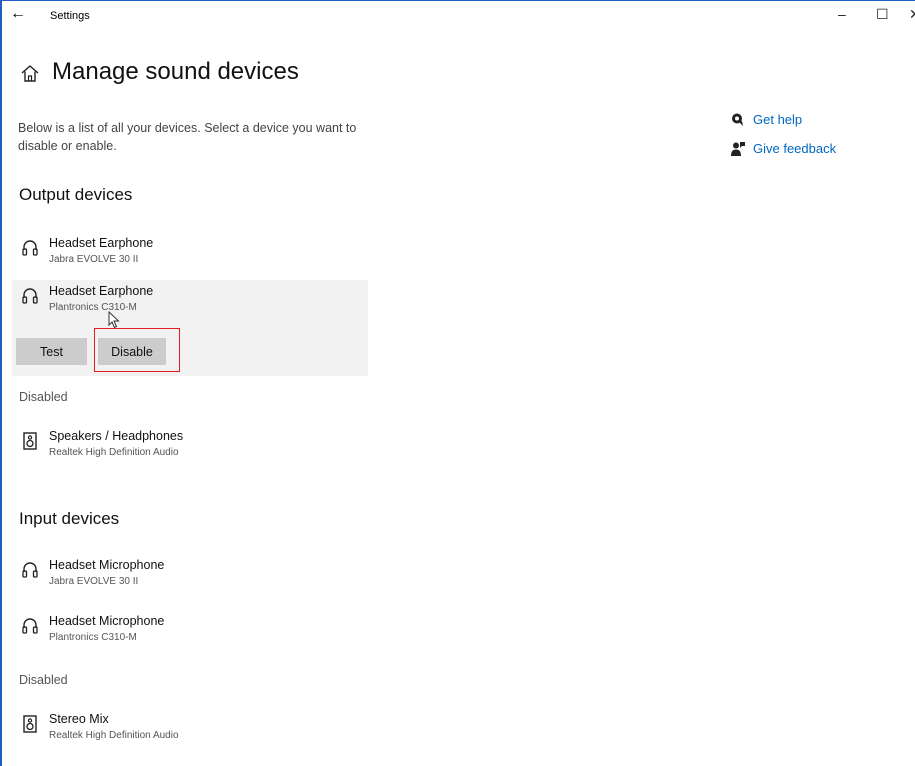 The image size is (915, 766). Describe the element at coordinates (30, 74) in the screenshot. I see `home-icon` at that location.